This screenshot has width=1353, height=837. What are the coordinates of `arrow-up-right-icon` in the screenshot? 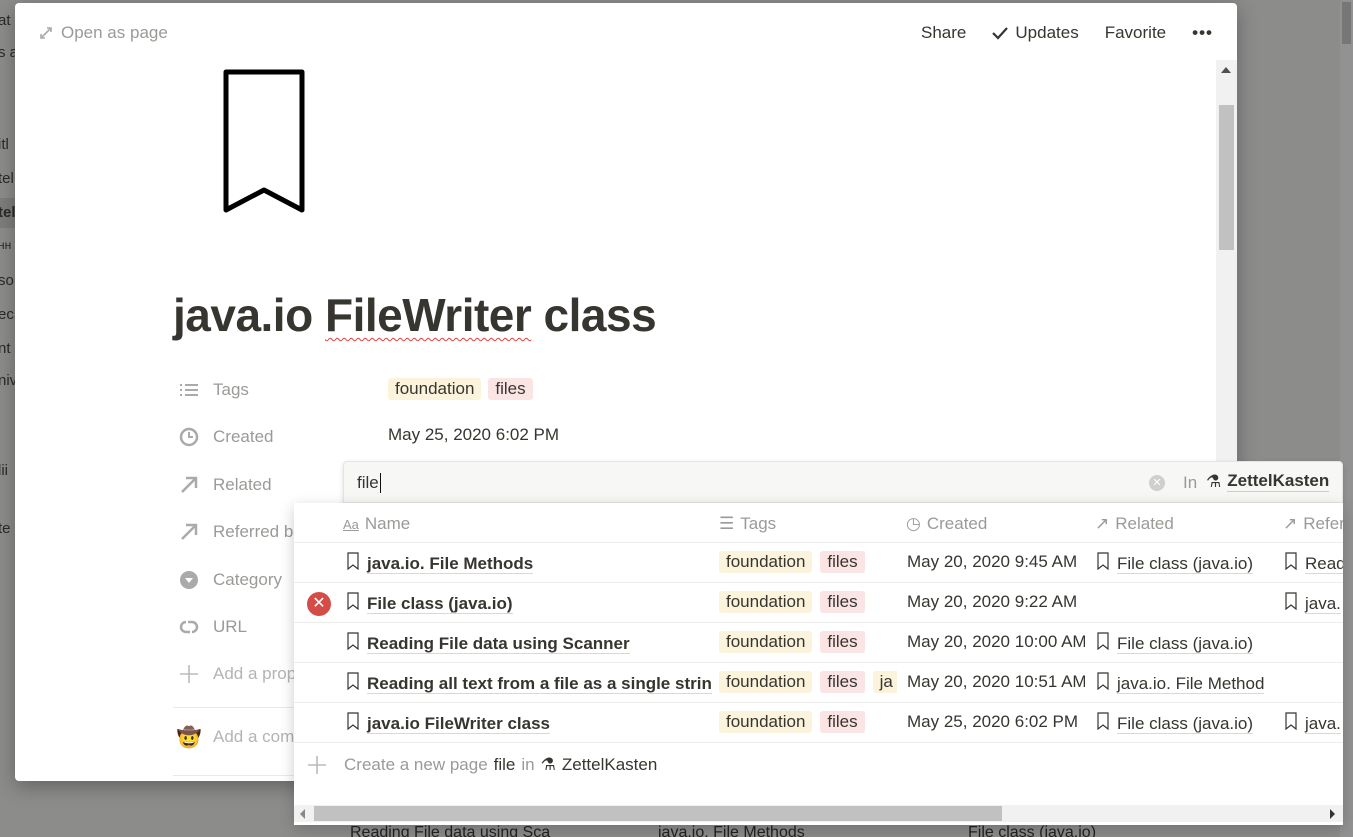 It's located at (189, 485).